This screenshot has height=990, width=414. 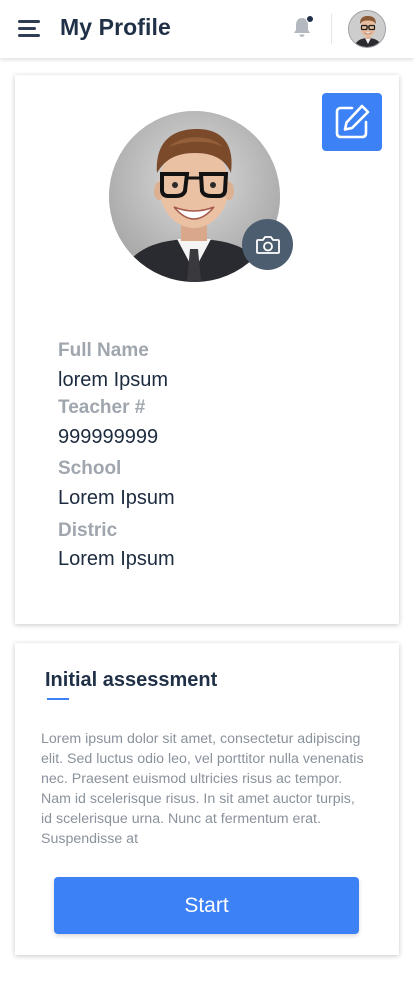 I want to click on change-photo-button, so click(x=267, y=244).